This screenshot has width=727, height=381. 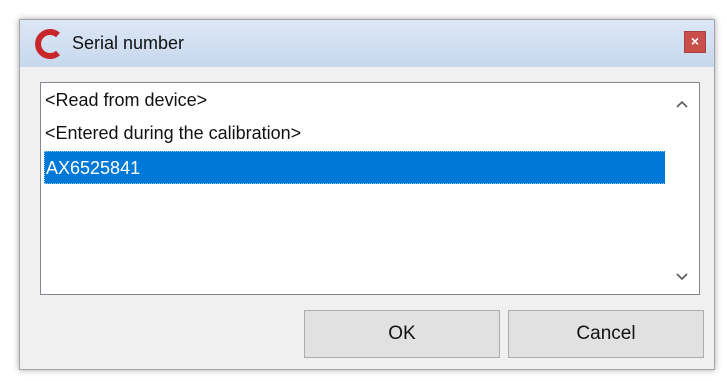 I want to click on scroll-up-arrow-icon, so click(x=682, y=103).